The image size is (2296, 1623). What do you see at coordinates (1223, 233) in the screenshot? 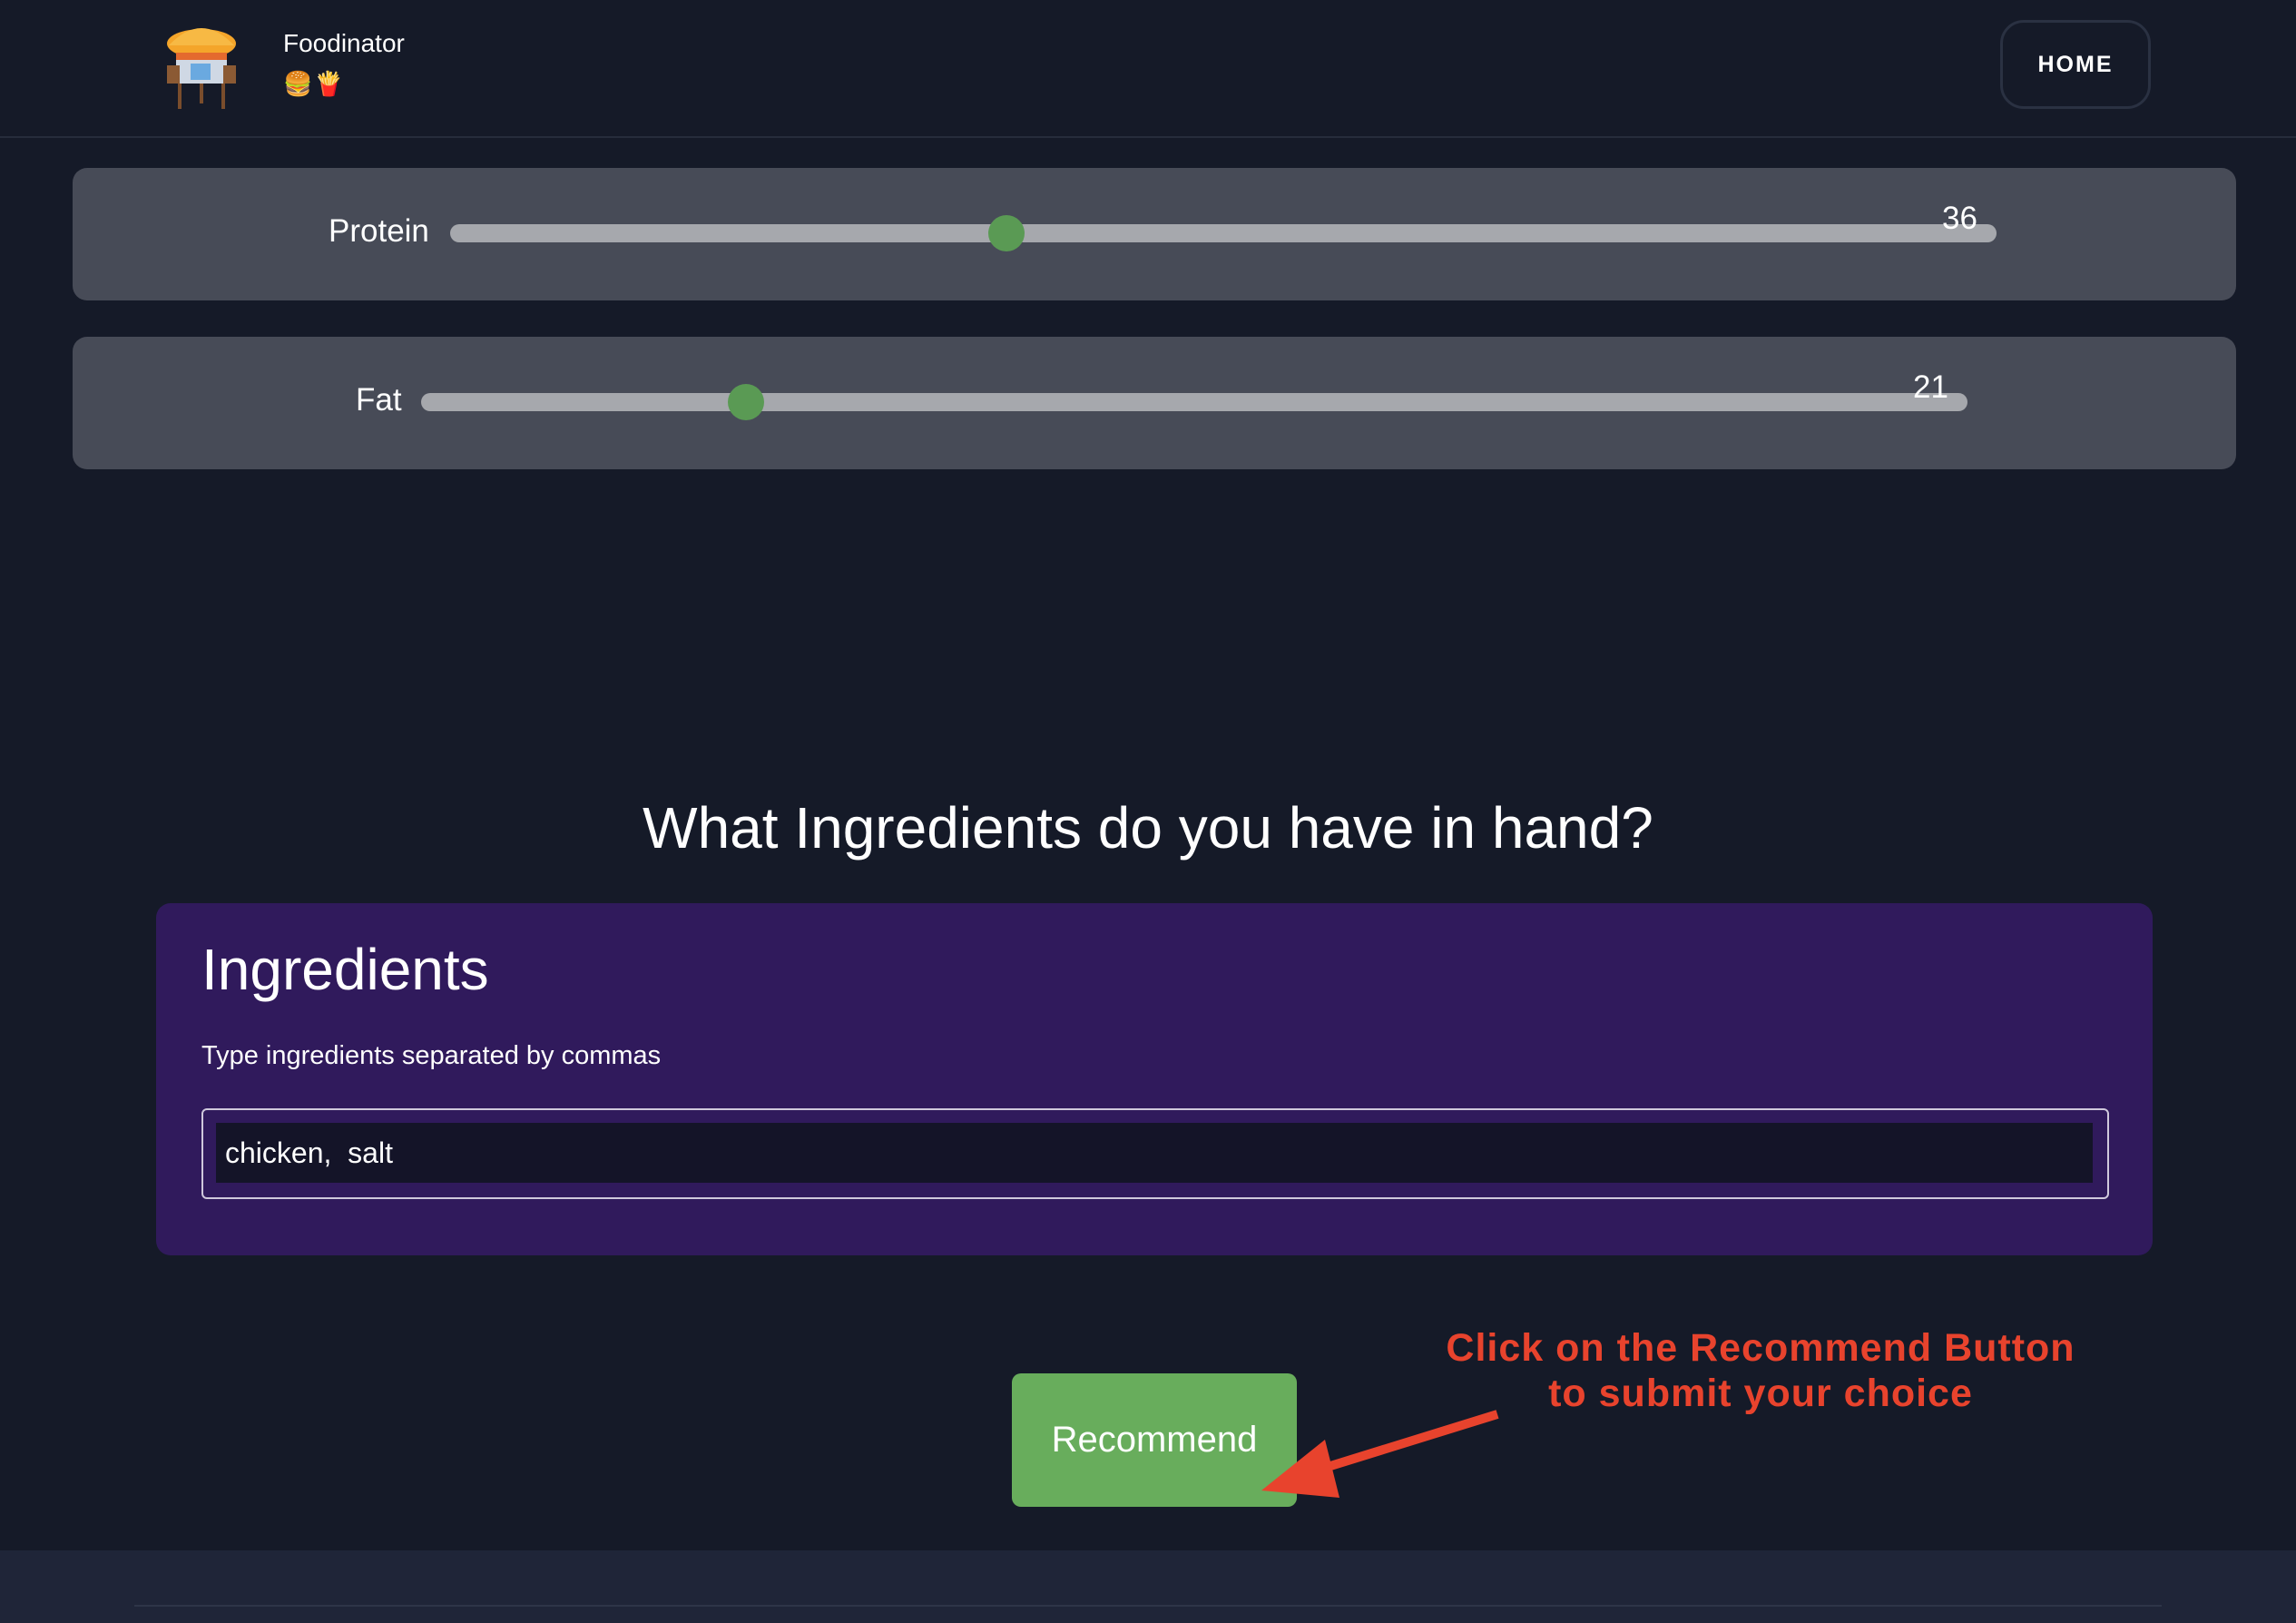
I see `protein-slider-track` at bounding box center [1223, 233].